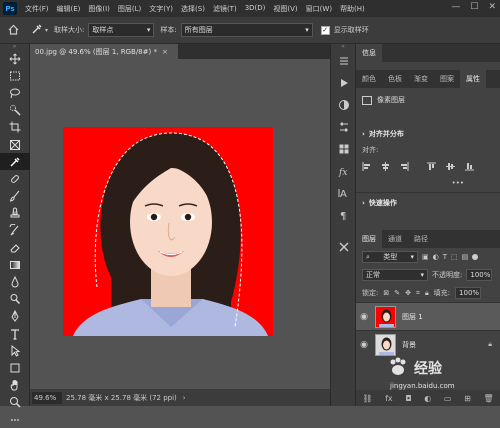 The width and height of the screenshot is (500, 428). What do you see at coordinates (436, 257) in the screenshot?
I see `filter-adjust-icon: ◐` at bounding box center [436, 257].